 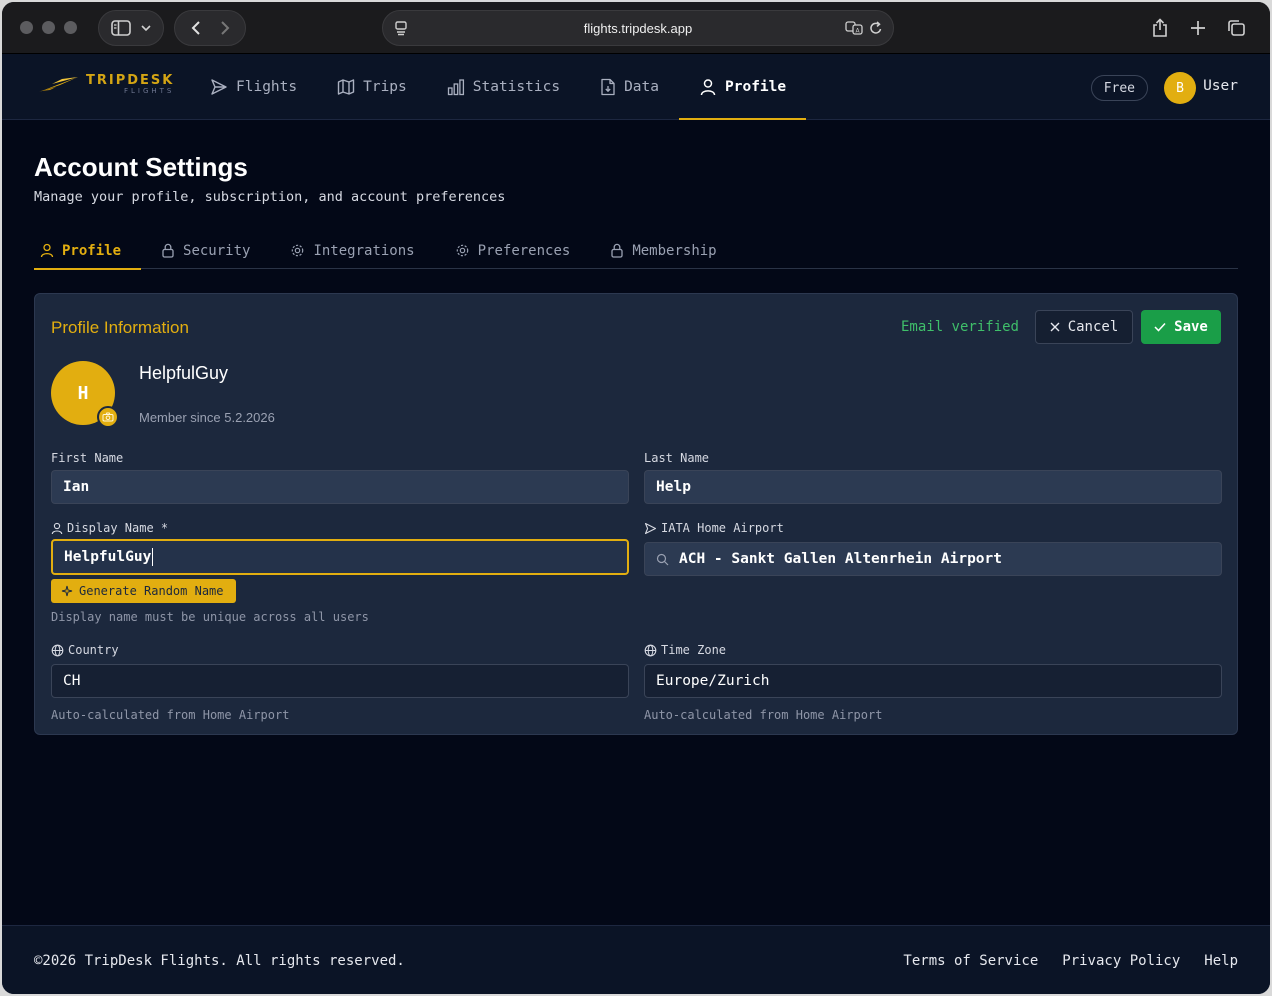 I want to click on url-text: flights.tripdesk.app, so click(x=638, y=28).